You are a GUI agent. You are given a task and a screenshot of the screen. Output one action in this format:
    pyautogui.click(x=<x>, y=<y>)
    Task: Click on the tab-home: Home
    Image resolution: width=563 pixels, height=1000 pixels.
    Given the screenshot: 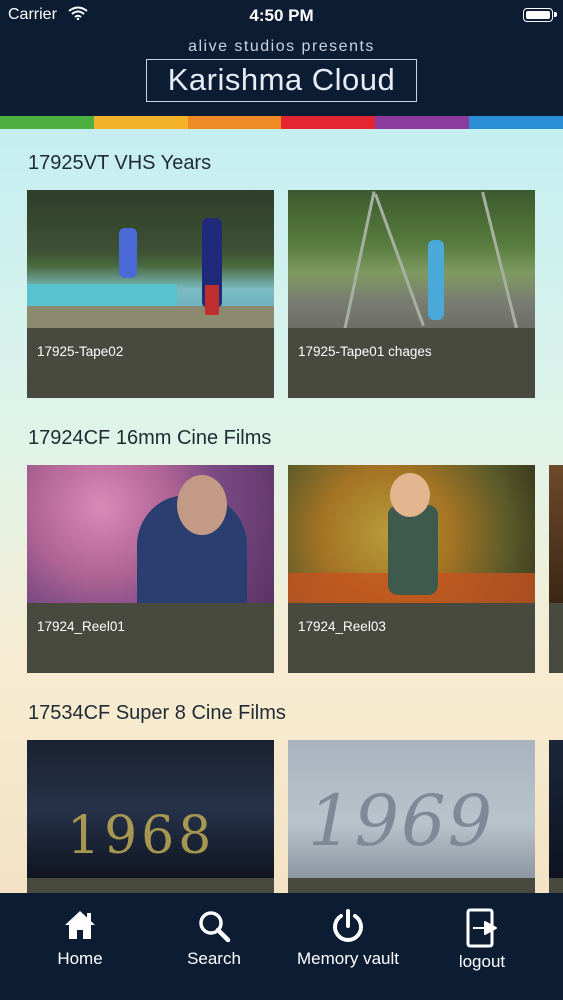 What is the action you would take?
    pyautogui.click(x=80, y=946)
    